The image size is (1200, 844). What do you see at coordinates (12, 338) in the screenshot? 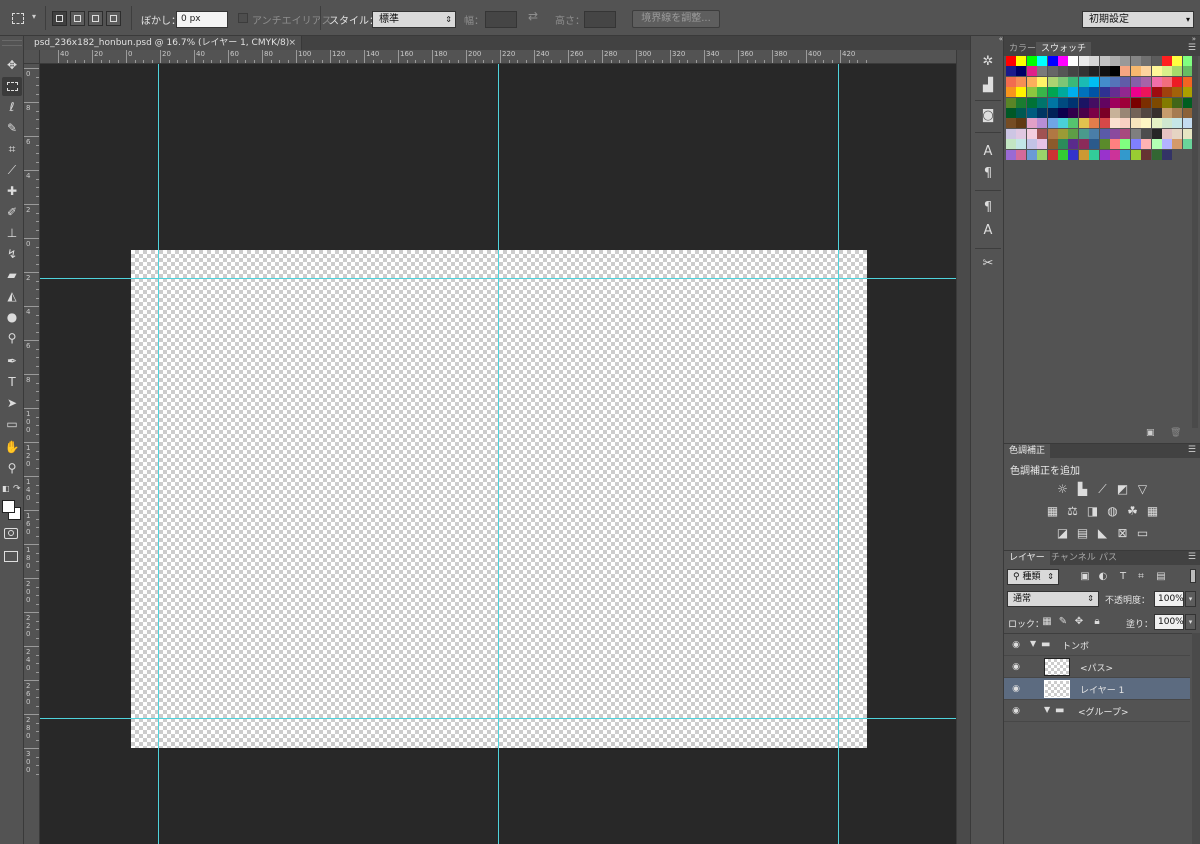
I see `dodge-tool-icon: ⚲` at bounding box center [12, 338].